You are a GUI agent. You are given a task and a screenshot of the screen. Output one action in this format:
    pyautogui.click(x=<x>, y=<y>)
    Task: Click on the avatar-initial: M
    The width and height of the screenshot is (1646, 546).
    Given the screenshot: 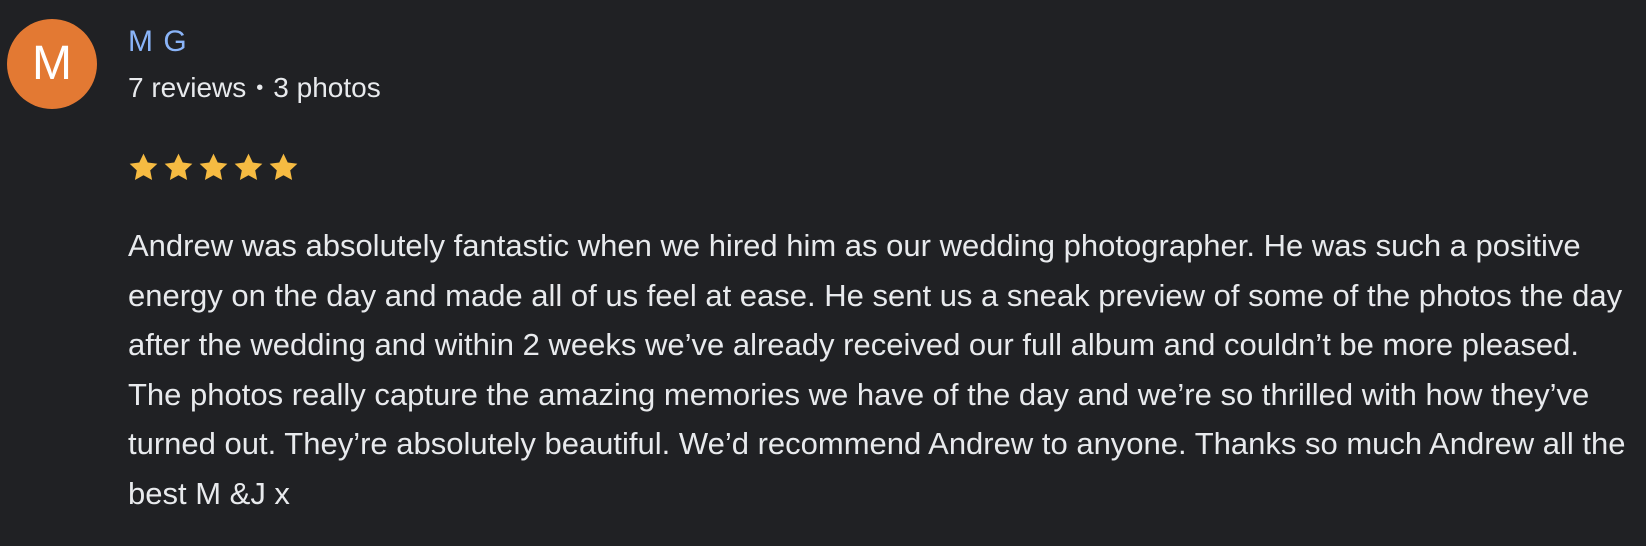 What is the action you would take?
    pyautogui.click(x=52, y=63)
    